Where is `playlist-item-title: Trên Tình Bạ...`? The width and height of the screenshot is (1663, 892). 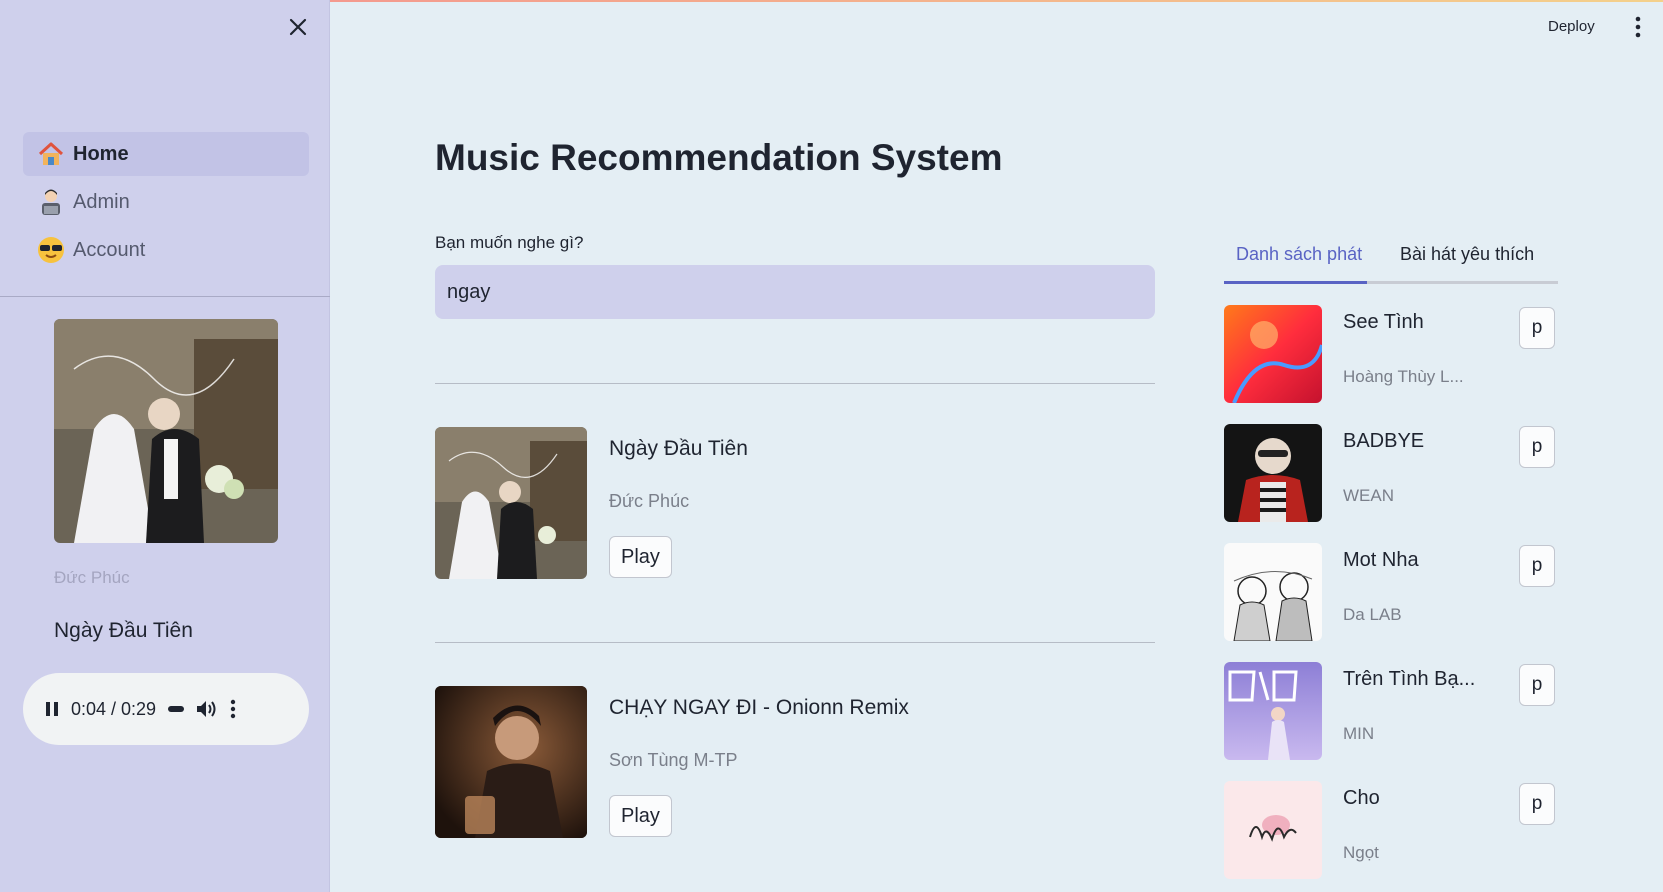 playlist-item-title: Trên Tình Bạ... is located at coordinates (1409, 679).